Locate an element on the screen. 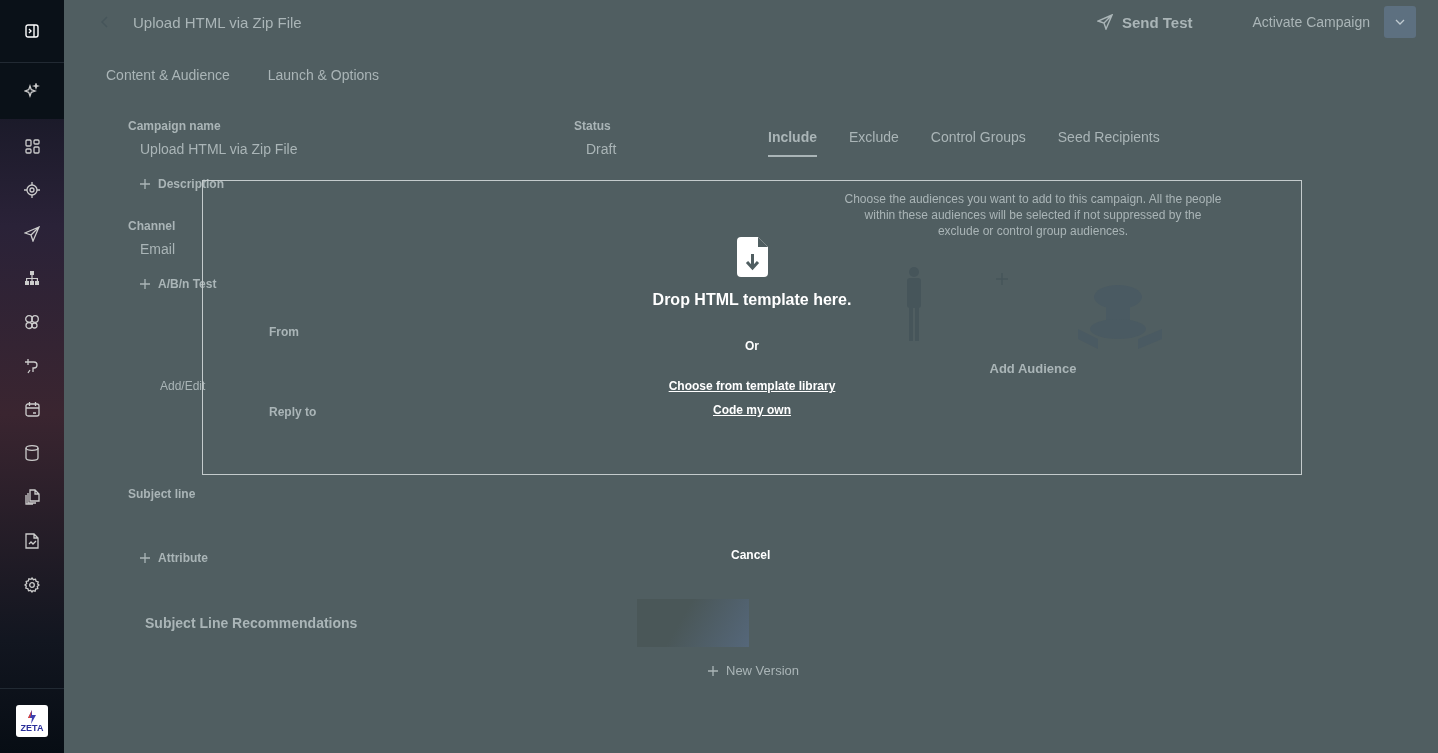 This screenshot has width=1438, height=753. report-icon is located at coordinates (32, 541).